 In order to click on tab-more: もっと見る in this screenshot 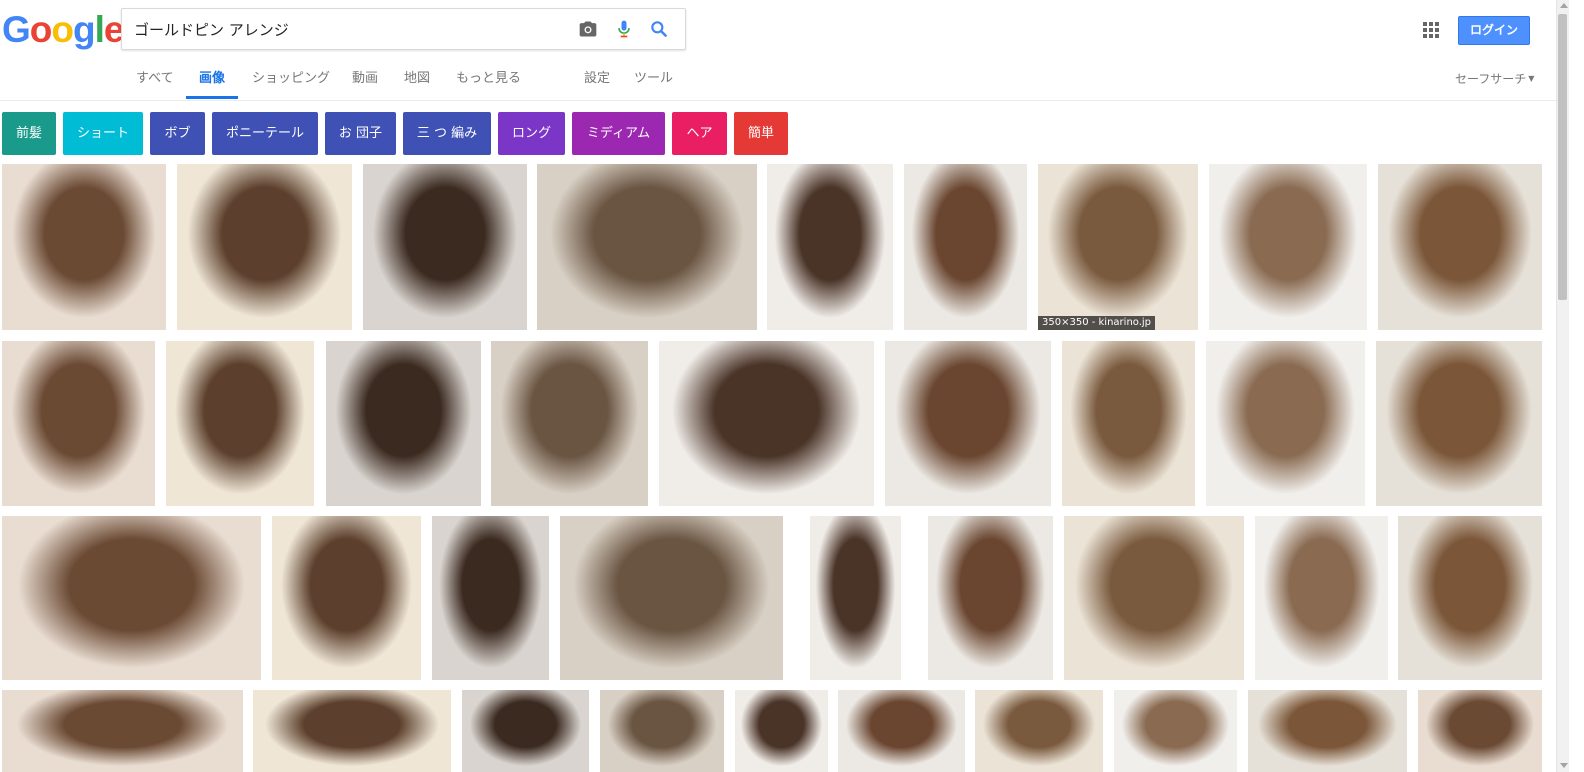, I will do `click(488, 81)`.